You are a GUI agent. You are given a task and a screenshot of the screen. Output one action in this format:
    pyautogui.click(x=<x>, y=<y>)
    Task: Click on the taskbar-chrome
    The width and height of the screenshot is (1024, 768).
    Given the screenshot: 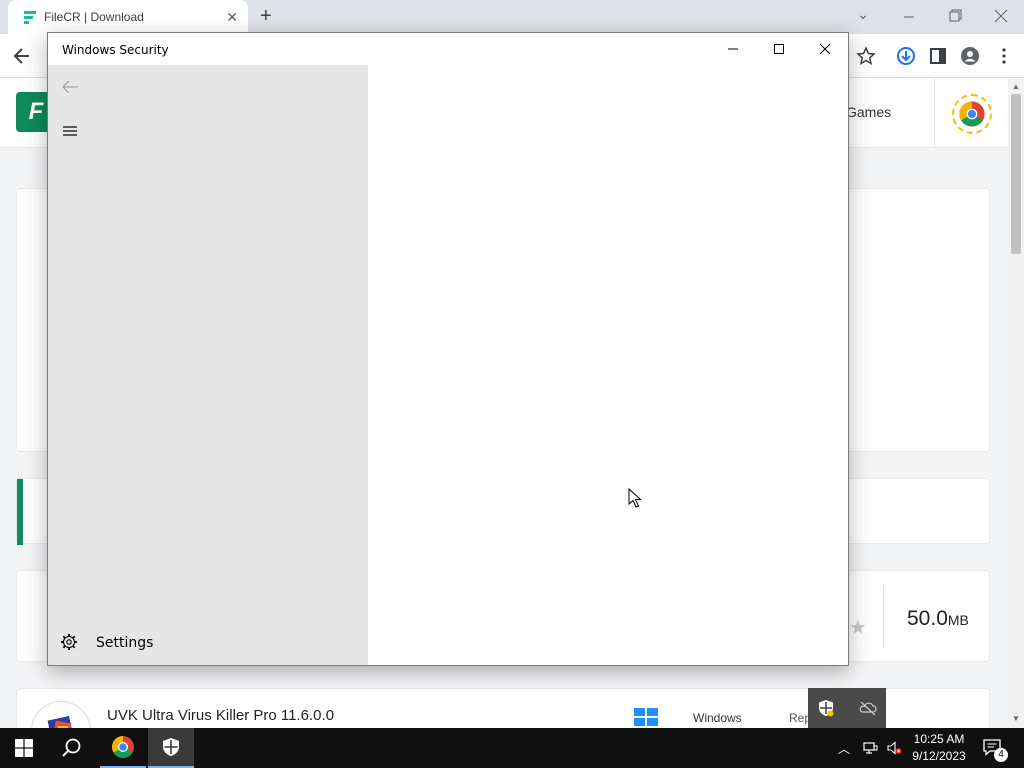 What is the action you would take?
    pyautogui.click(x=123, y=748)
    